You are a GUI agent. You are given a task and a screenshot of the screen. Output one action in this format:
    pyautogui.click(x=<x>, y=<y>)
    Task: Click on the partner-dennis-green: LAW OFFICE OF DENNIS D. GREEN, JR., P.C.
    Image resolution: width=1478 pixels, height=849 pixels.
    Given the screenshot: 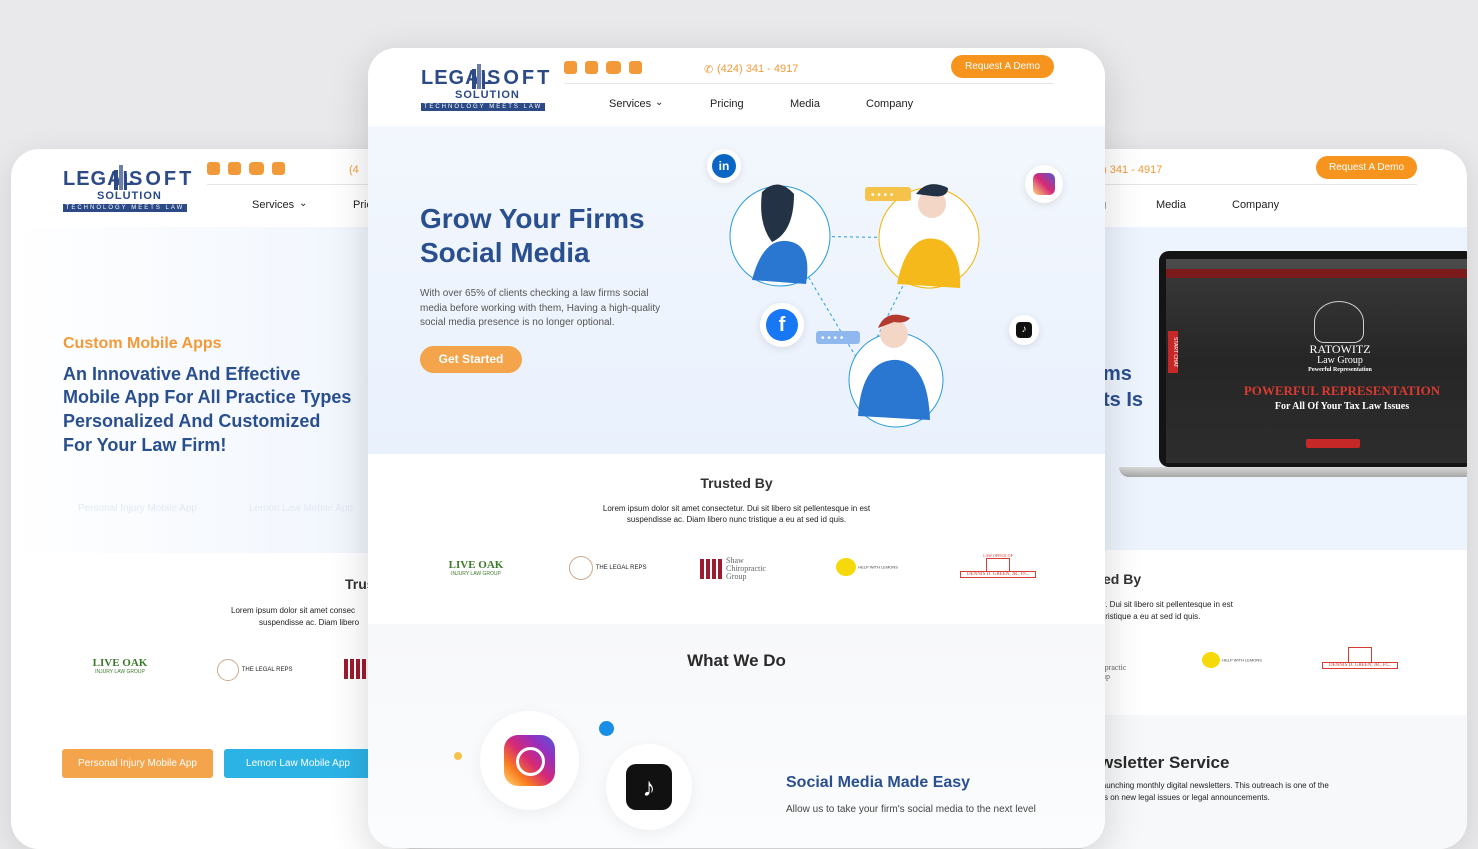 What is the action you would take?
    pyautogui.click(x=998, y=565)
    